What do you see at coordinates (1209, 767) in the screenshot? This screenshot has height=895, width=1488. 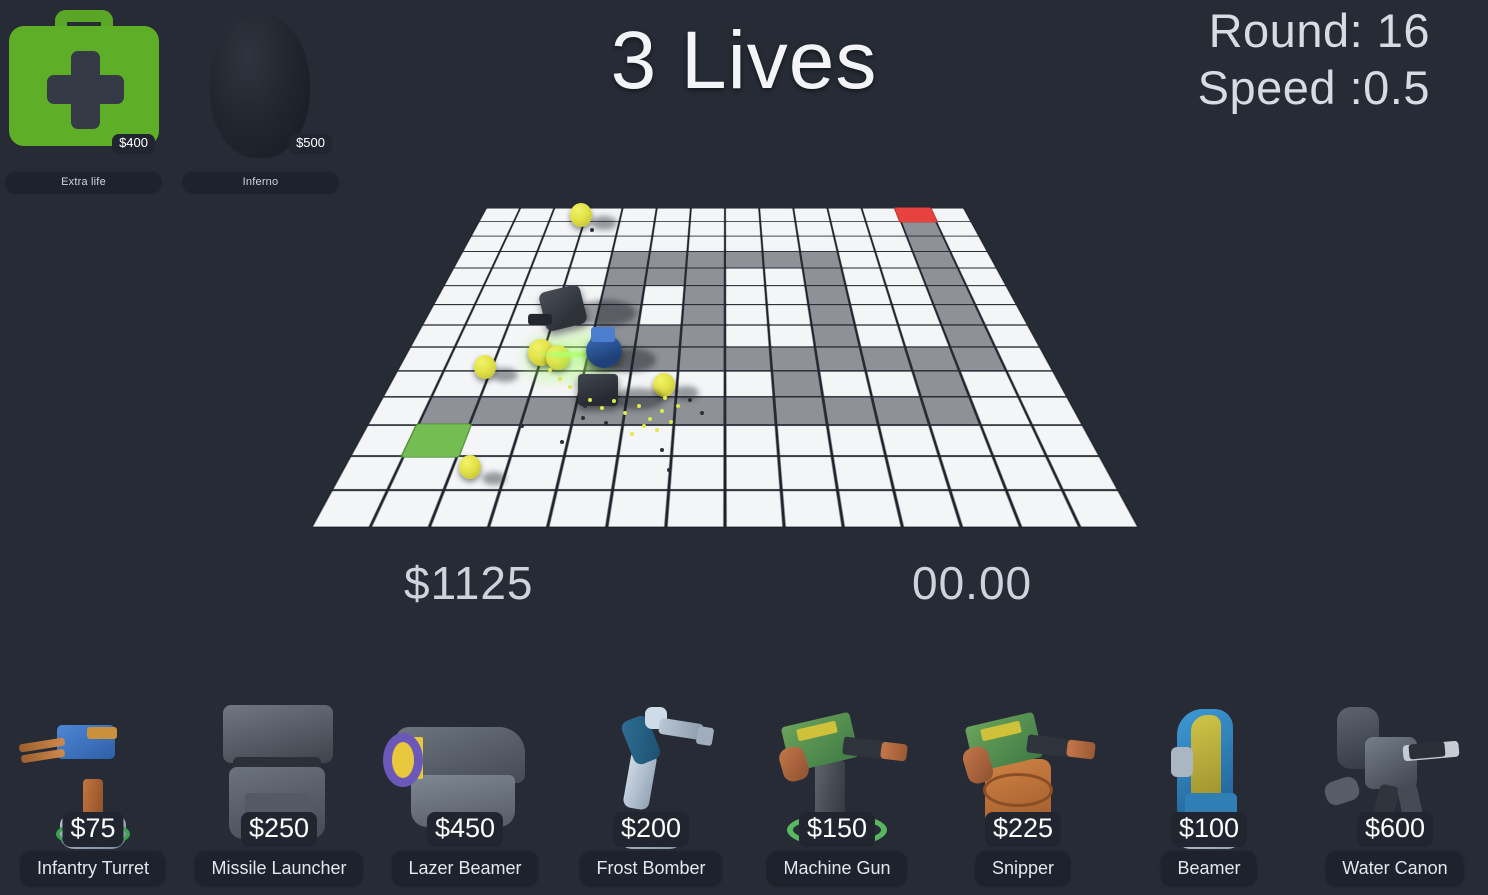 I see `shop-item-beamer: $100 Beamer` at bounding box center [1209, 767].